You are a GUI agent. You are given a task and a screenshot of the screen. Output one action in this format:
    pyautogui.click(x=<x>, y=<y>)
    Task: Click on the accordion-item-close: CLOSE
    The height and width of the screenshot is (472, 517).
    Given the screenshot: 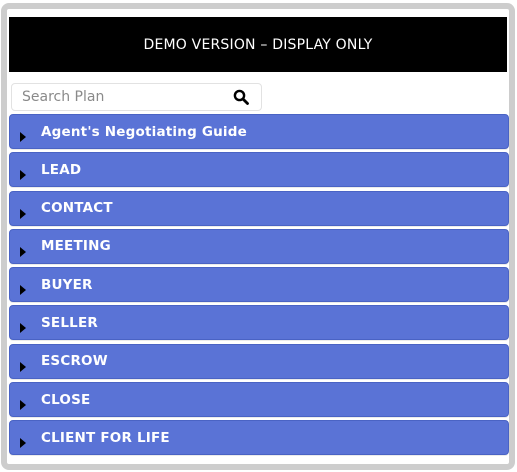 What is the action you would take?
    pyautogui.click(x=259, y=400)
    